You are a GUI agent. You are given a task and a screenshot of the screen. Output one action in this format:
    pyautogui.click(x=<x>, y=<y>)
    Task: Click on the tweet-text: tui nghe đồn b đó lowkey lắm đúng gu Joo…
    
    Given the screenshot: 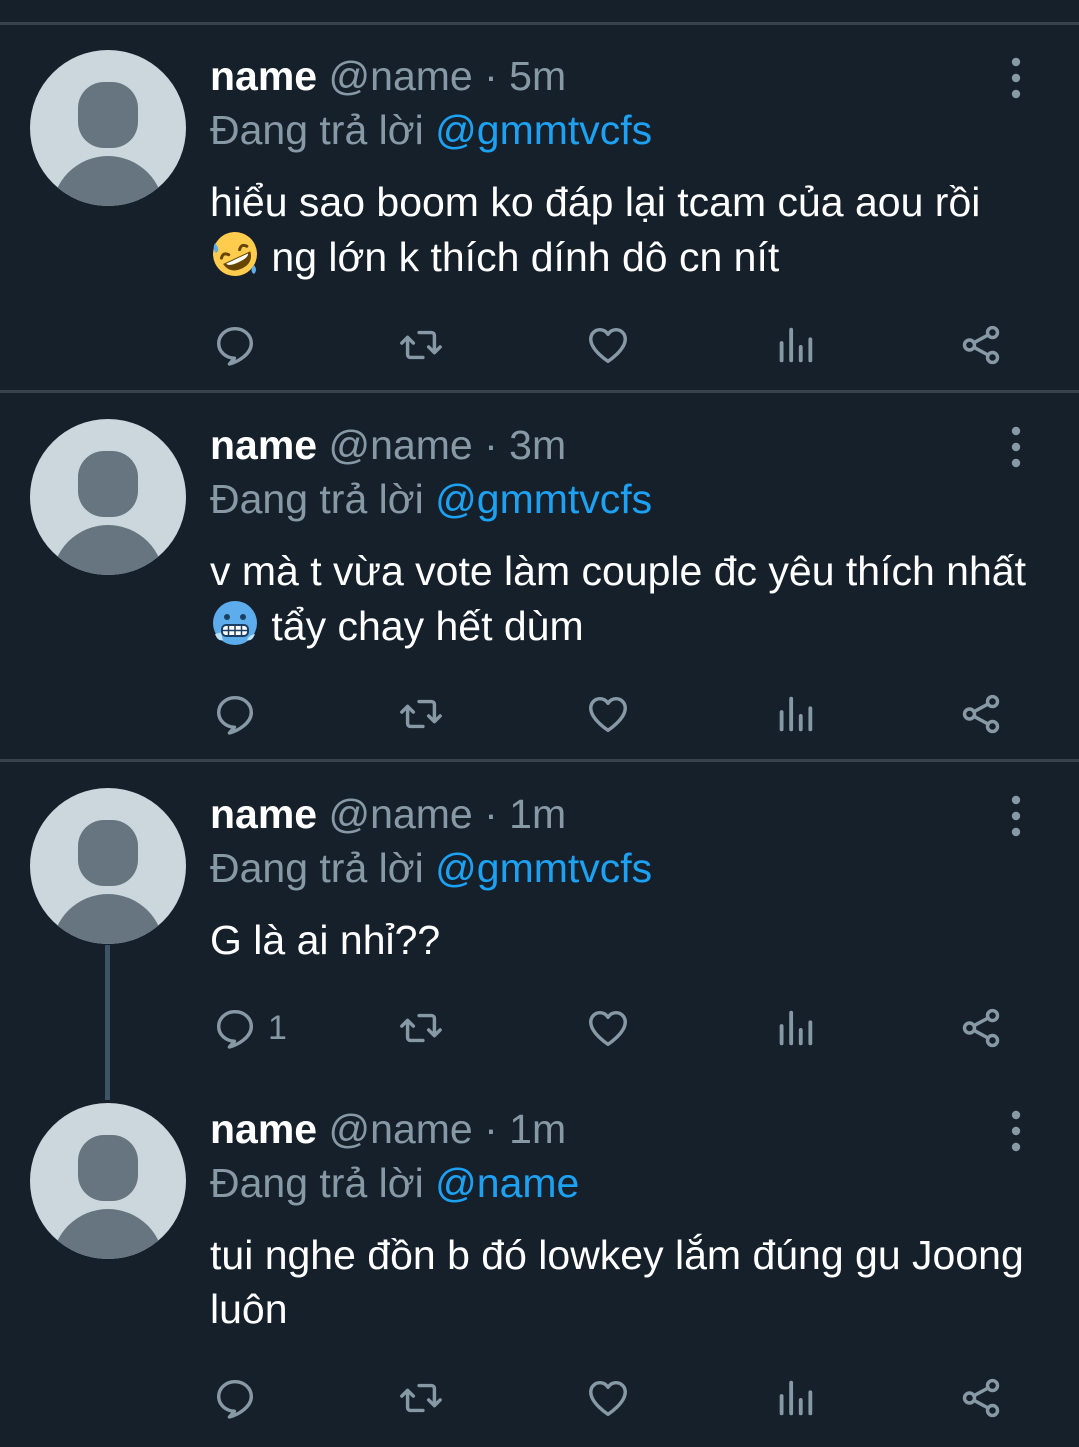 What is the action you would take?
    pyautogui.click(x=617, y=1282)
    